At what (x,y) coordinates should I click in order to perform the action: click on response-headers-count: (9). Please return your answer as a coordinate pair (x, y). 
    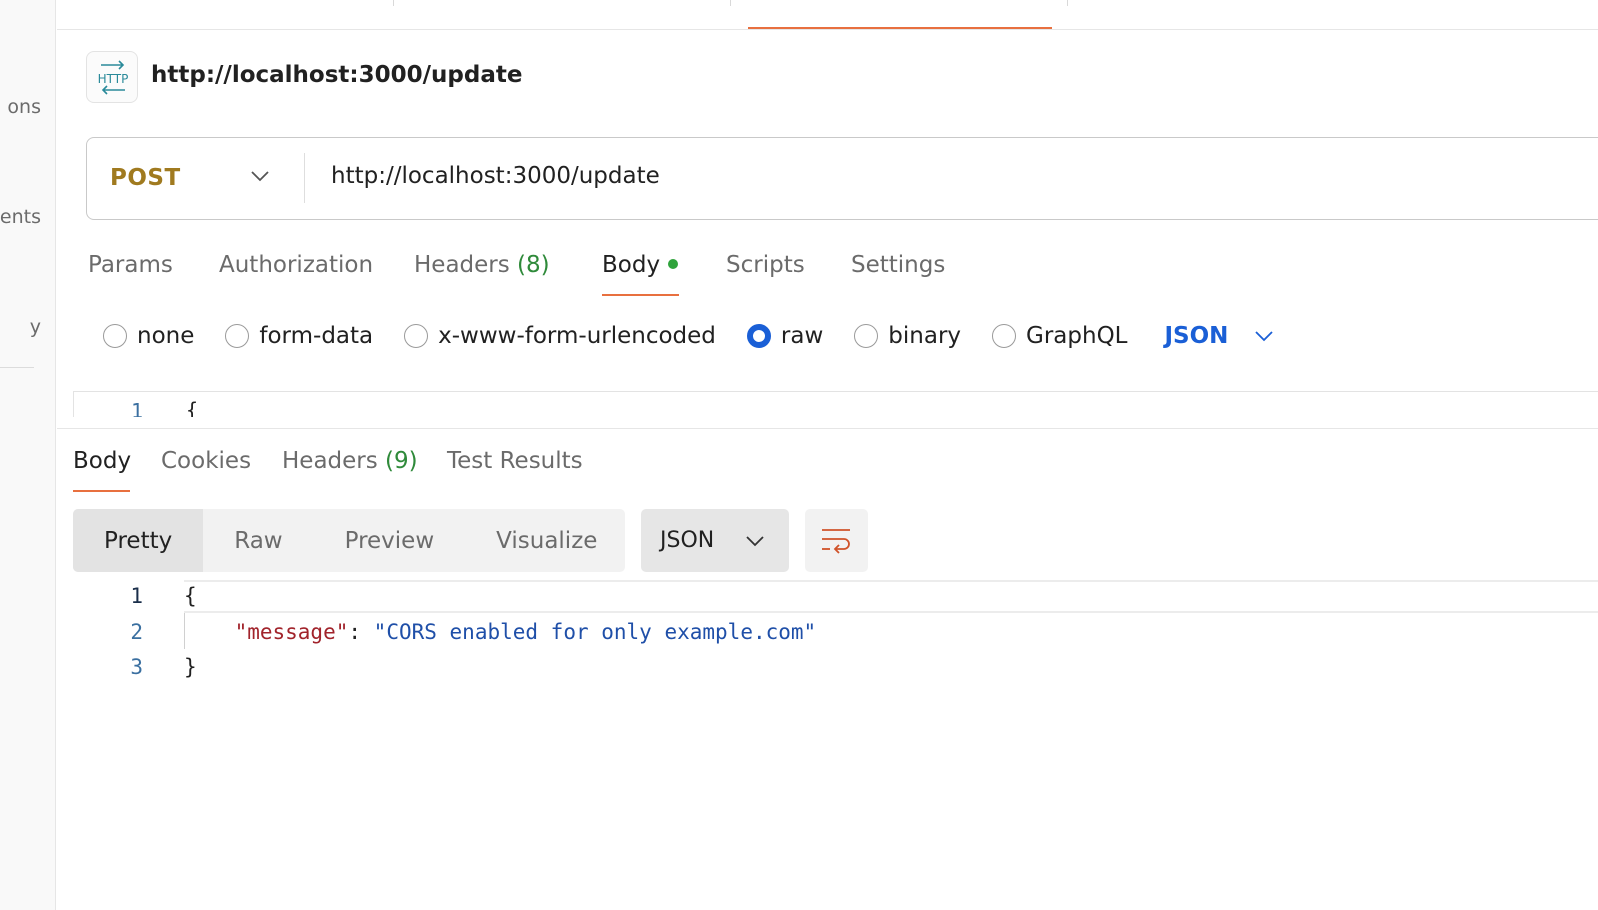
    Looking at the image, I should click on (401, 461).